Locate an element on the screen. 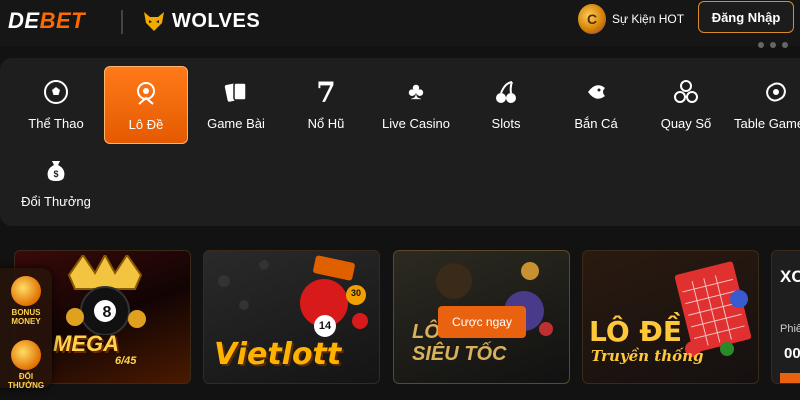 Image resolution: width=800 pixels, height=400 pixels. game-card-lo-de-truyen-thong: LÔ ĐỀ Truyền thống is located at coordinates (670, 317).